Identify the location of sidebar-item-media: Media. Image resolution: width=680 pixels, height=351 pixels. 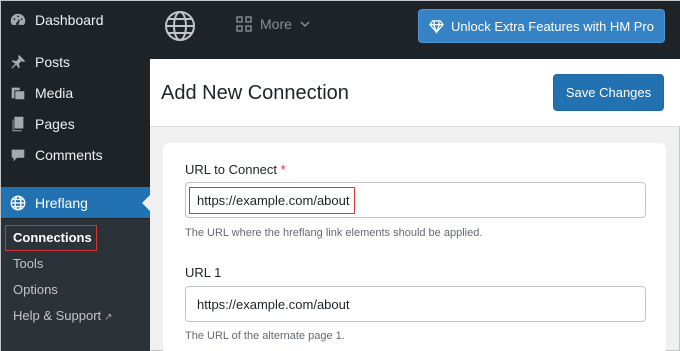
(75, 92).